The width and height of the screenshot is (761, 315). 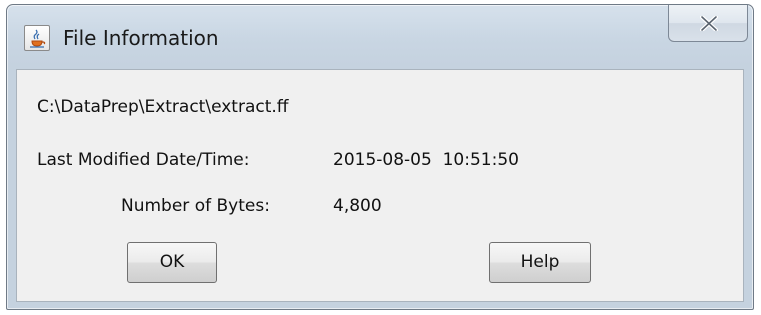 What do you see at coordinates (143, 160) in the screenshot?
I see `last-modified-label: Last Modified Date/Time:` at bounding box center [143, 160].